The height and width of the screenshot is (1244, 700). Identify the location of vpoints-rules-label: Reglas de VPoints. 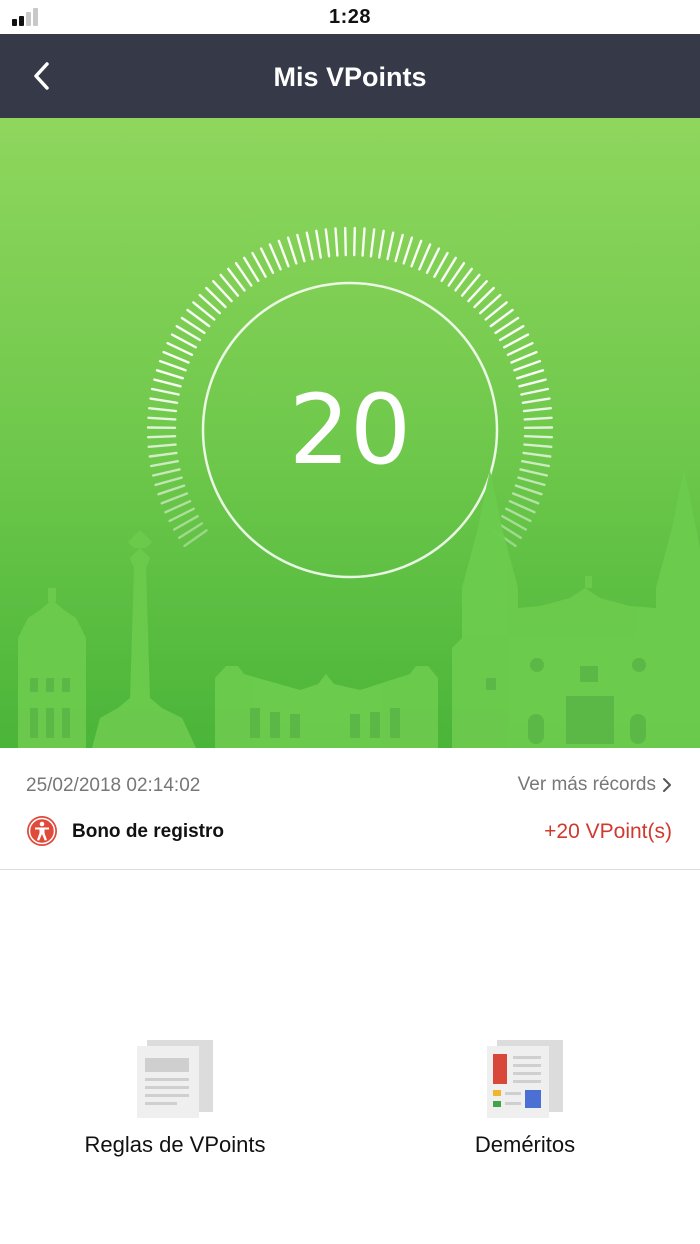
(175, 1144).